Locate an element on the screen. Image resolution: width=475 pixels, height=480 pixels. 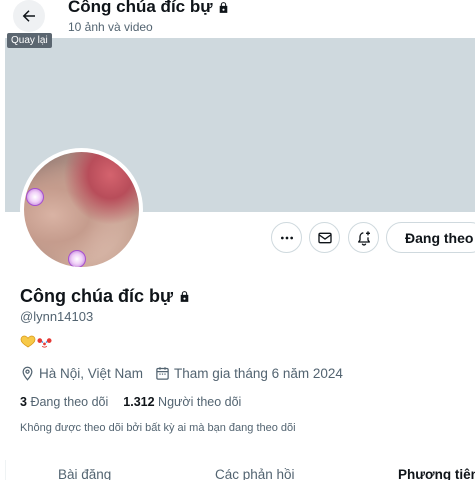
following-label: Đang theo dõi is located at coordinates (69, 402).